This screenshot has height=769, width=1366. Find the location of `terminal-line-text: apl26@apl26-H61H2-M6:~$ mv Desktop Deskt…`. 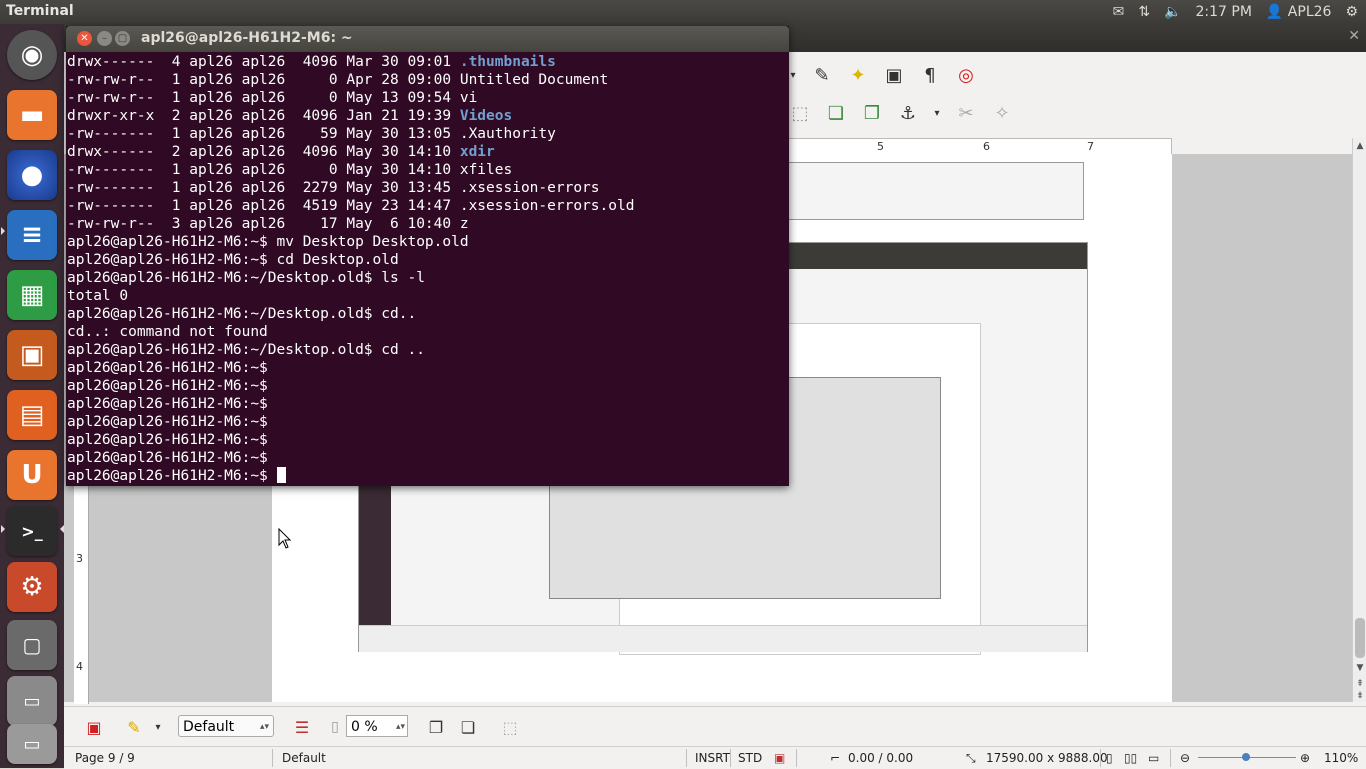

terminal-line-text: apl26@apl26-H61H2-M6:~$ mv Desktop Deskt… is located at coordinates (268, 242).